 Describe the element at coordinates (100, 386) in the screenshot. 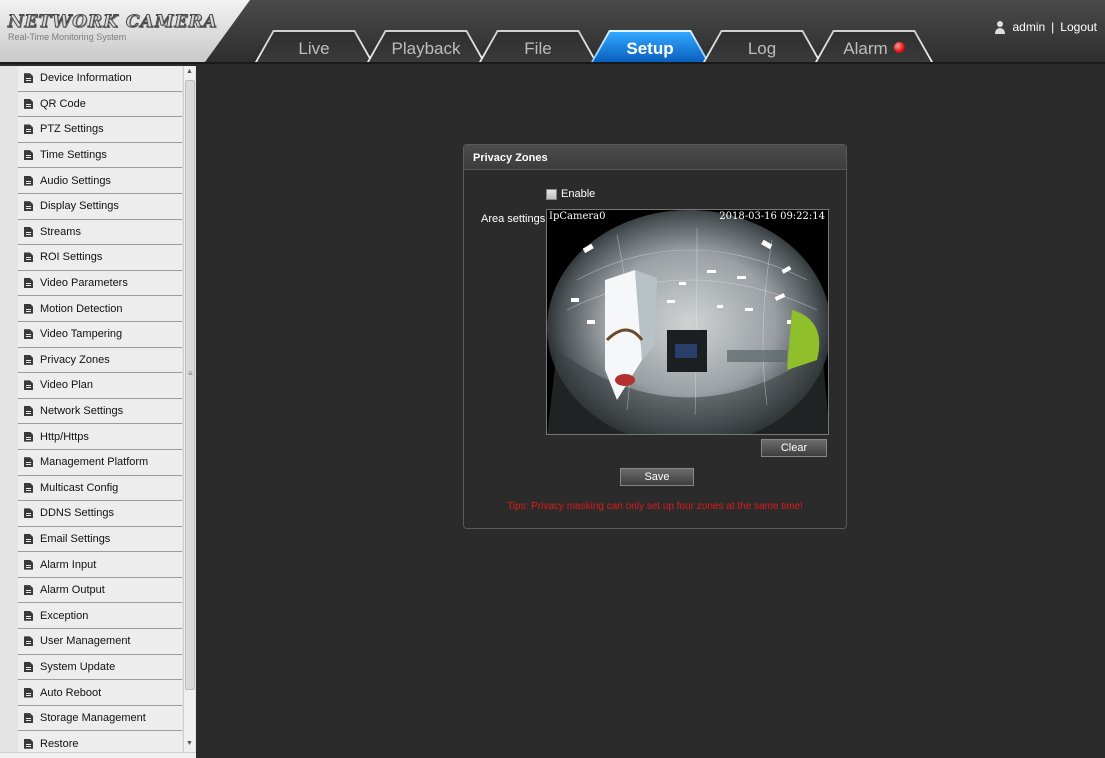

I see `sidebar-item-video-plan: Video Plan` at that location.